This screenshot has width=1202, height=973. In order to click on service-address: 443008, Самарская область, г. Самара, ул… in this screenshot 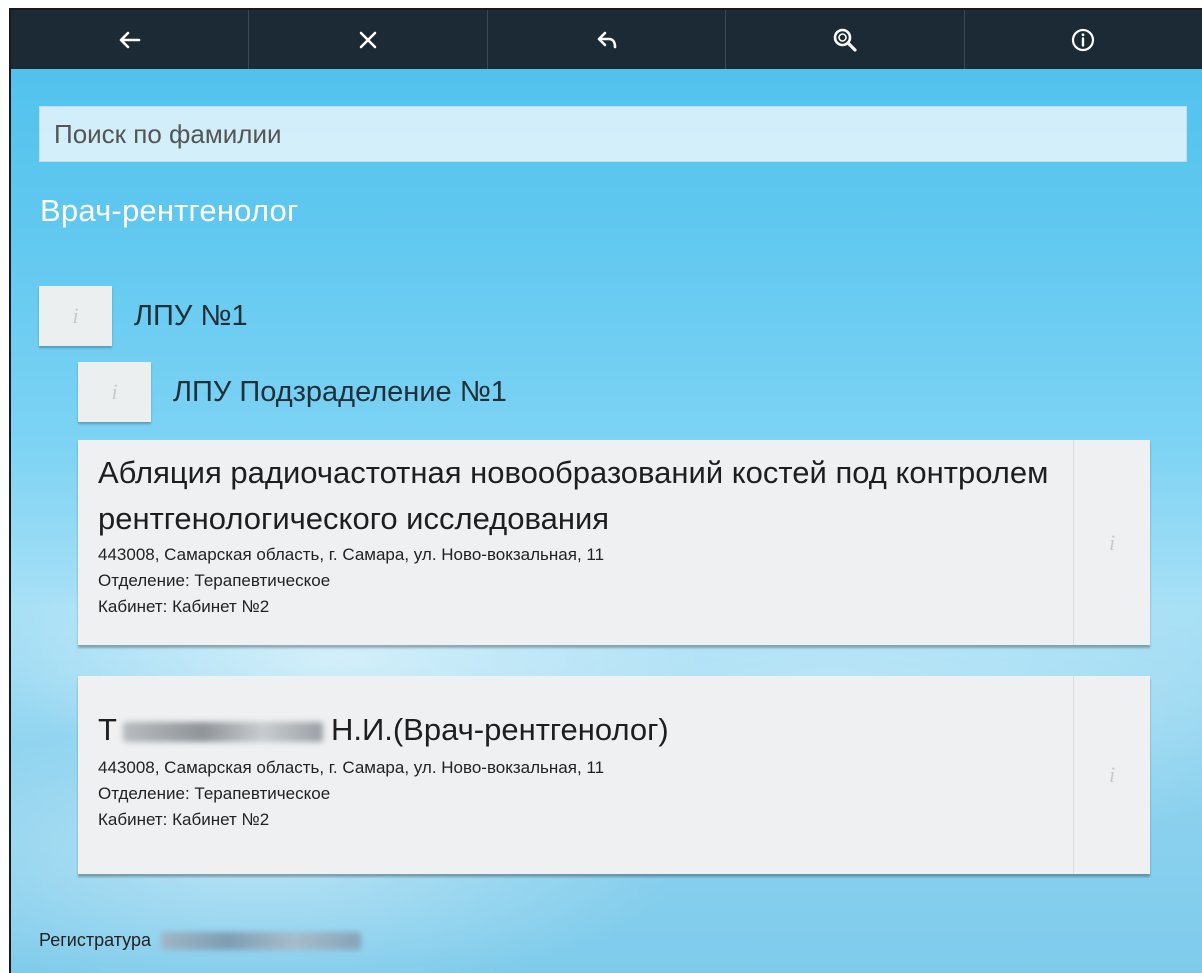, I will do `click(351, 554)`.